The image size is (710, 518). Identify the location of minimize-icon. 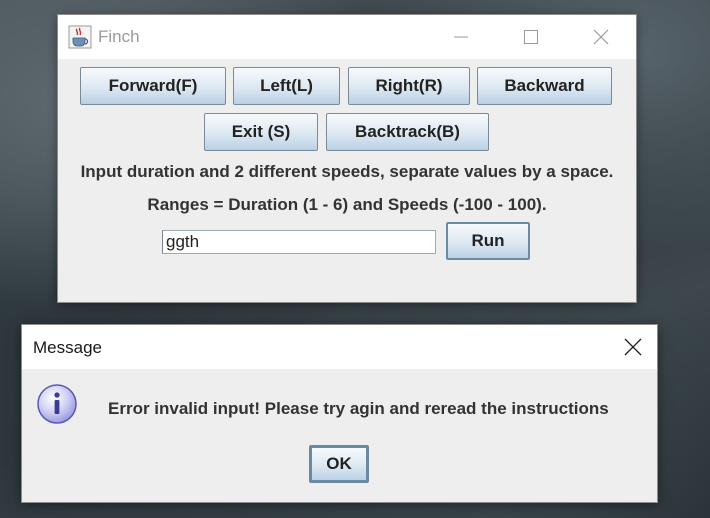
(461, 37).